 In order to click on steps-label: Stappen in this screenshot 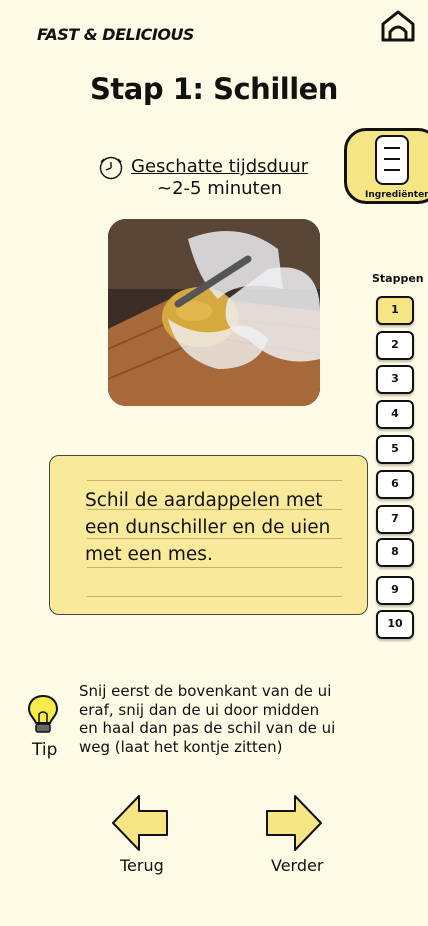, I will do `click(398, 278)`.